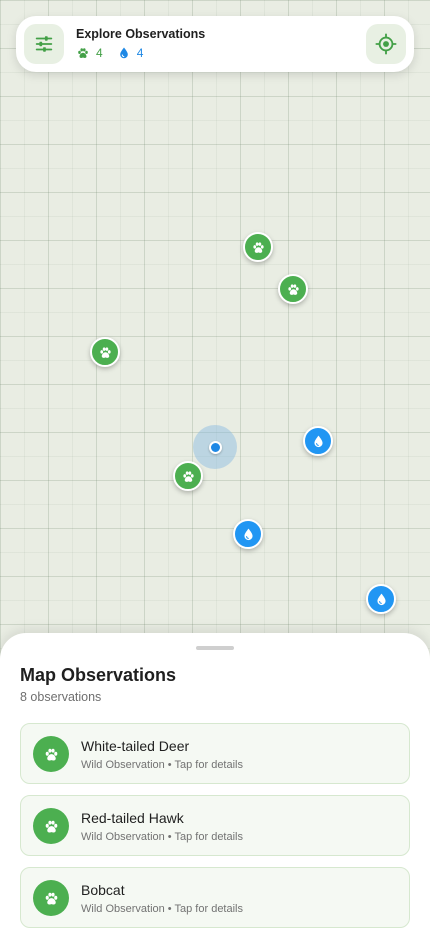  I want to click on my-location-icon, so click(386, 44).